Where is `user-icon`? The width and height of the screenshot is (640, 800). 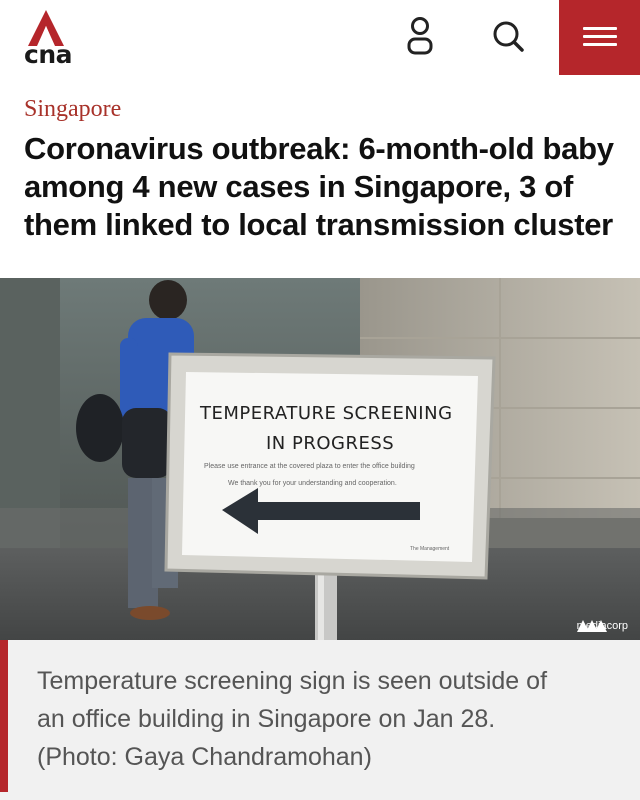 user-icon is located at coordinates (420, 36).